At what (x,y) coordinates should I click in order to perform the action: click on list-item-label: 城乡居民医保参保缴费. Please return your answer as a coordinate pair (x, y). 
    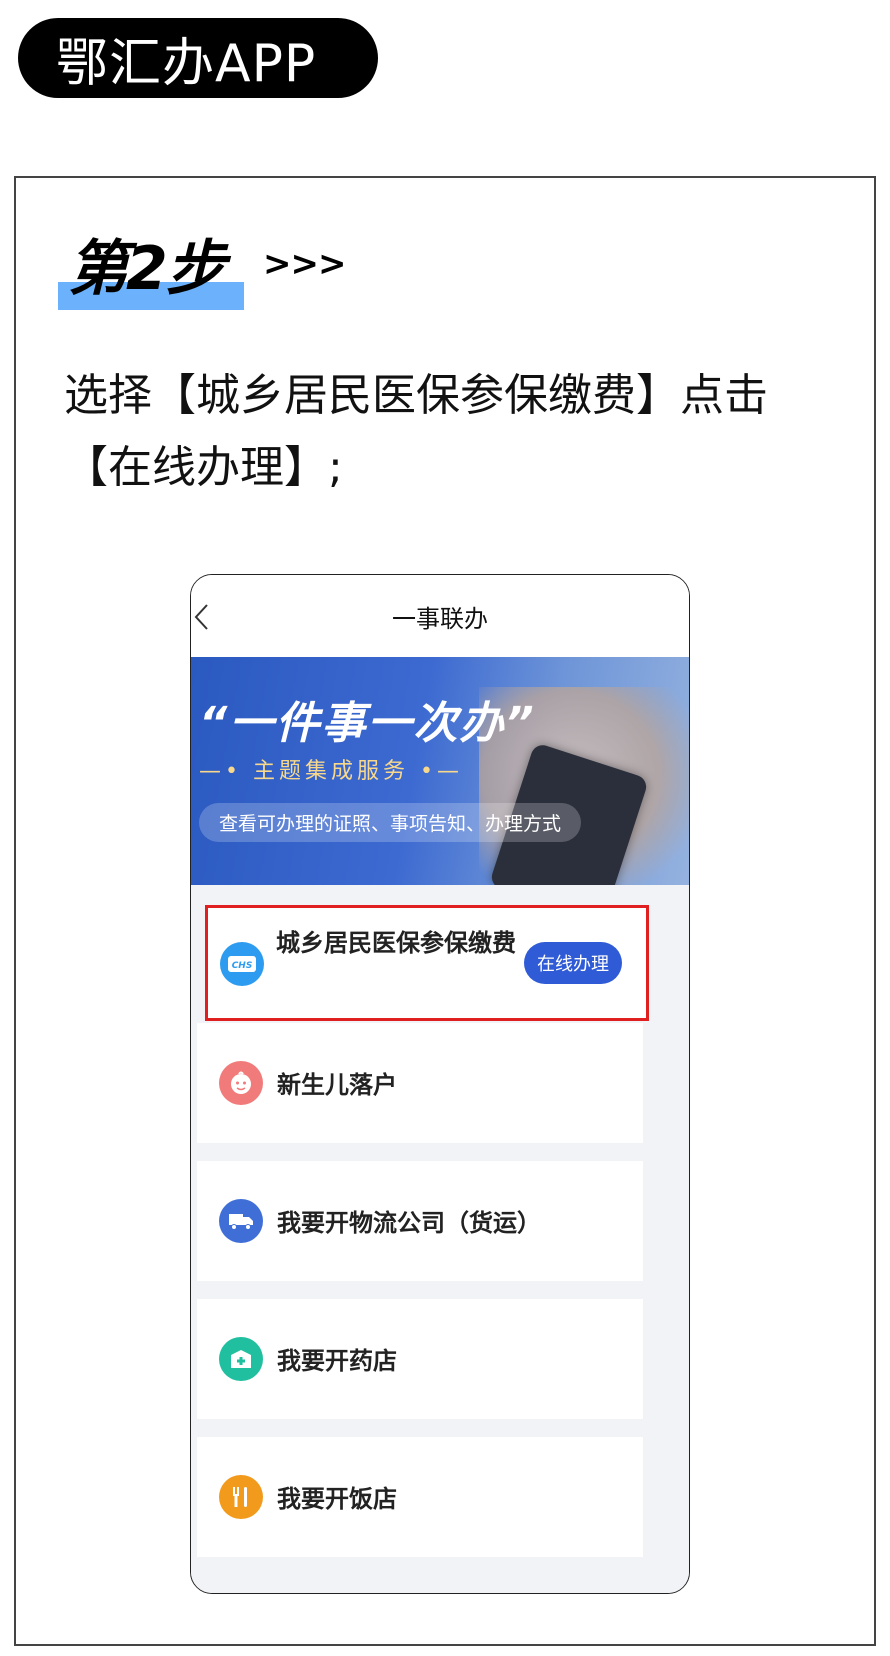
    Looking at the image, I should click on (396, 943).